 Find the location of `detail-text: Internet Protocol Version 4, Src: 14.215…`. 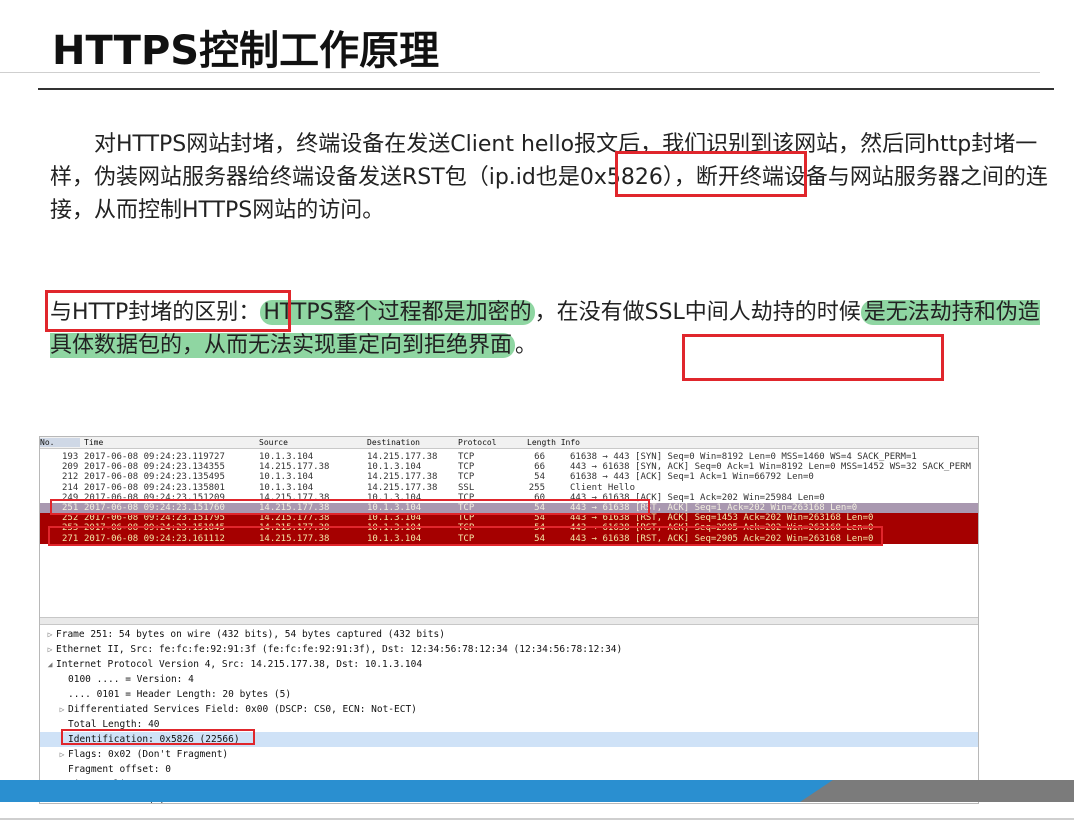

detail-text: Internet Protocol Version 4, Src: 14.215… is located at coordinates (239, 664).